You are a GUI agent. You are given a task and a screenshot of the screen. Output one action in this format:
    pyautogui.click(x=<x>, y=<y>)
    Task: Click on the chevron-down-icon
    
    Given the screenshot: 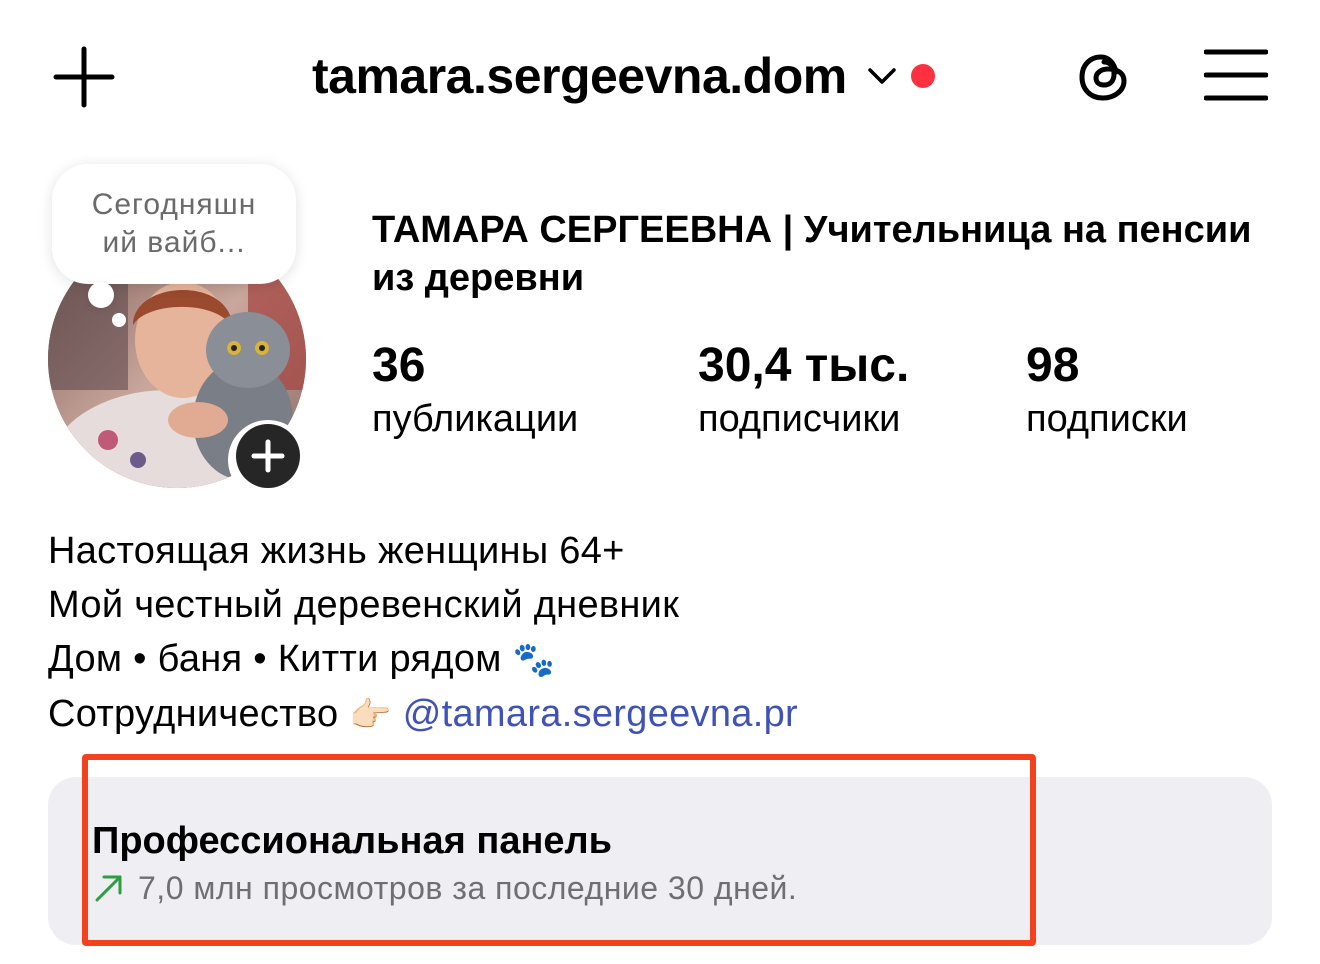 What is the action you would take?
    pyautogui.click(x=882, y=76)
    